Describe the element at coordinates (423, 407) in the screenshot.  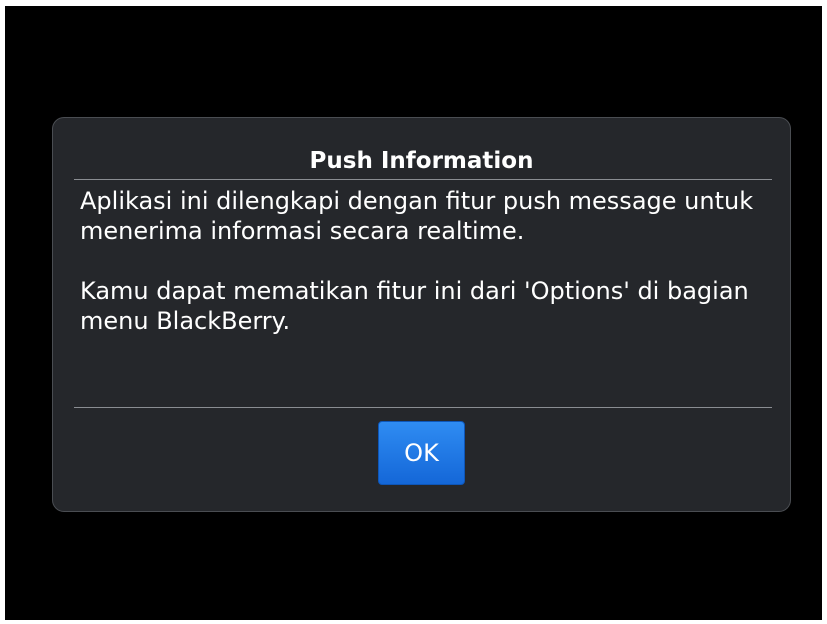
I see `button-divider` at that location.